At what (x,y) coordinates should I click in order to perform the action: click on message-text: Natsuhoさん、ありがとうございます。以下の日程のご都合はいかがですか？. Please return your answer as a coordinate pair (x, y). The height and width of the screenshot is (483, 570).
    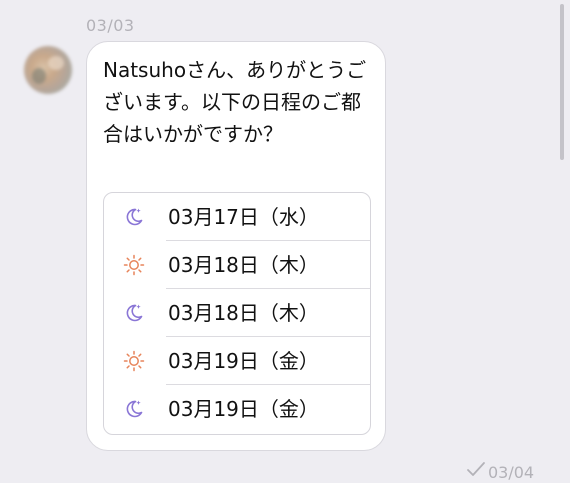
    Looking at the image, I should click on (235, 102).